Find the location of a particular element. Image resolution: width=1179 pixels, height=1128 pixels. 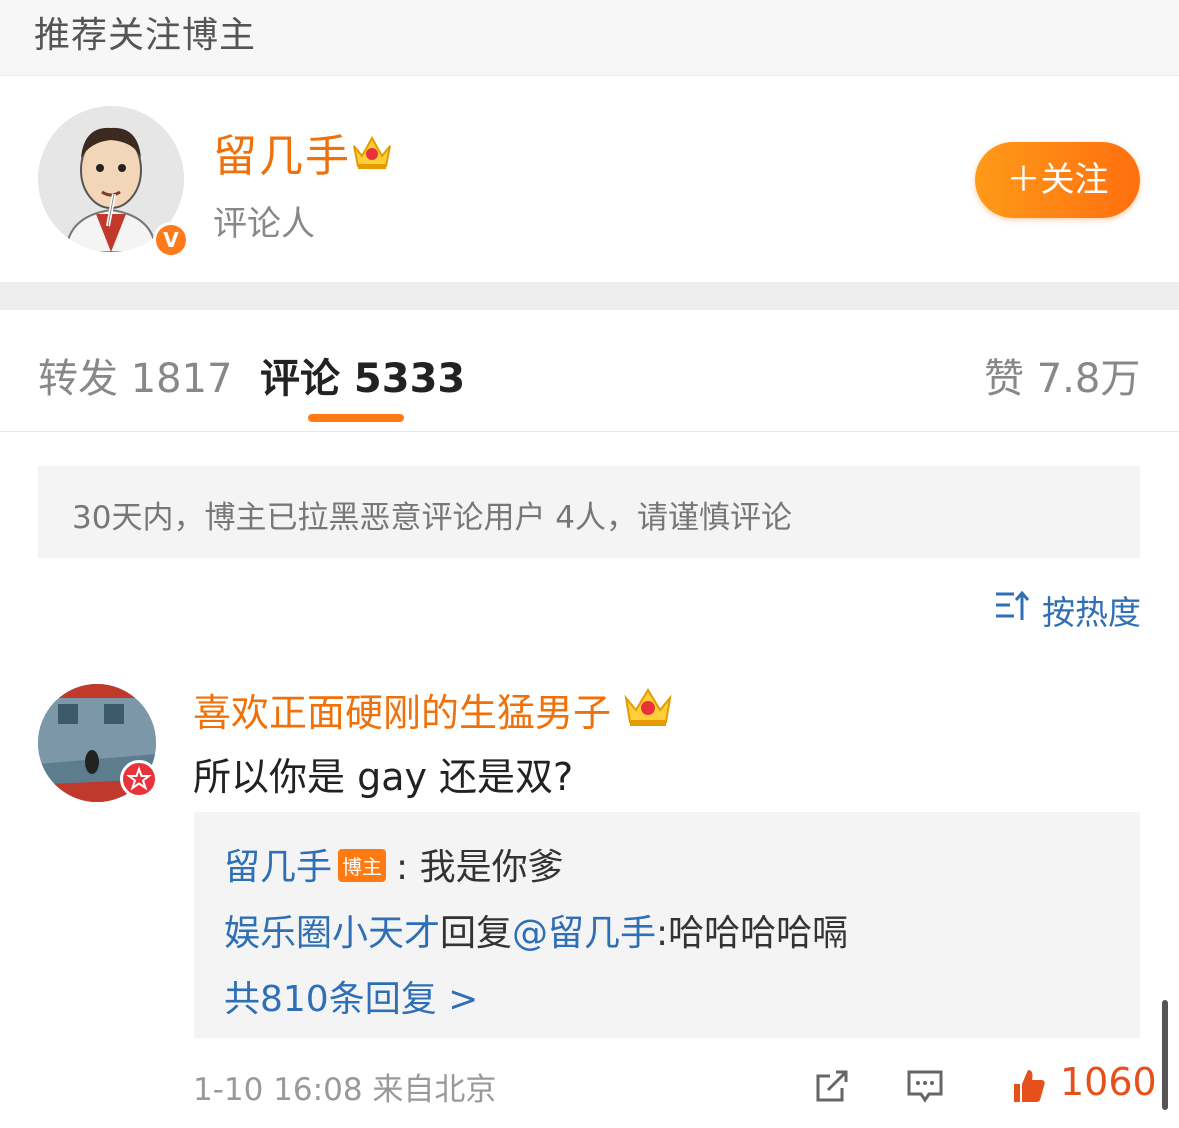

reply-author: 留几手 is located at coordinates (278, 867).